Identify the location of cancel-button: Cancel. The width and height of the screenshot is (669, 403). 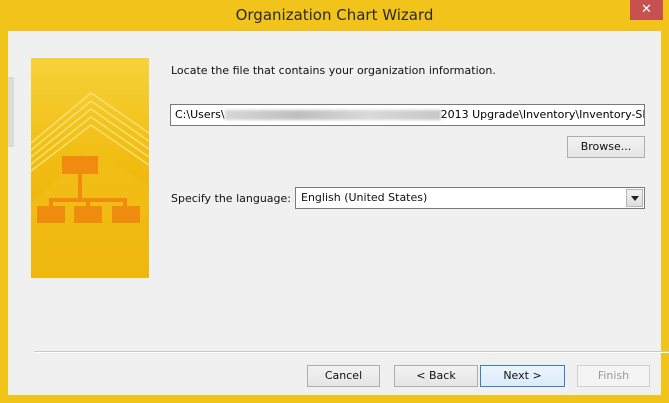
(343, 376).